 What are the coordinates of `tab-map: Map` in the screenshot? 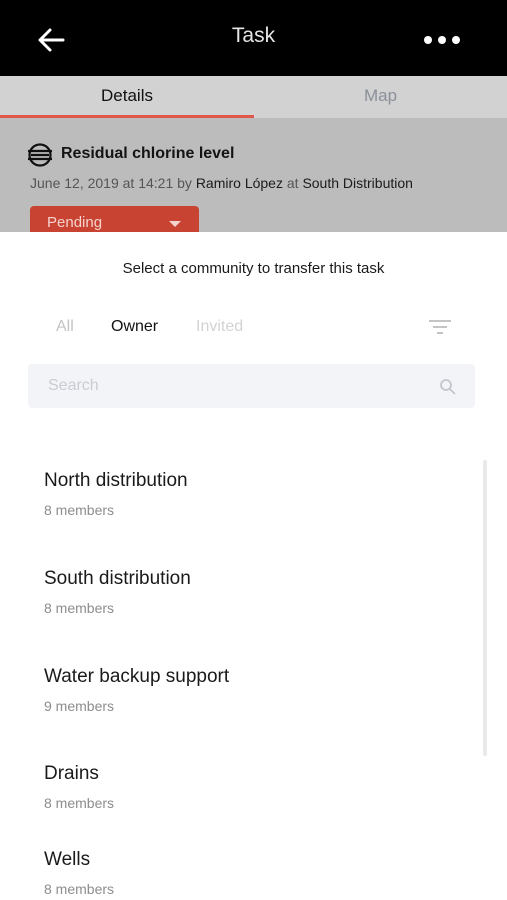 It's located at (380, 97).